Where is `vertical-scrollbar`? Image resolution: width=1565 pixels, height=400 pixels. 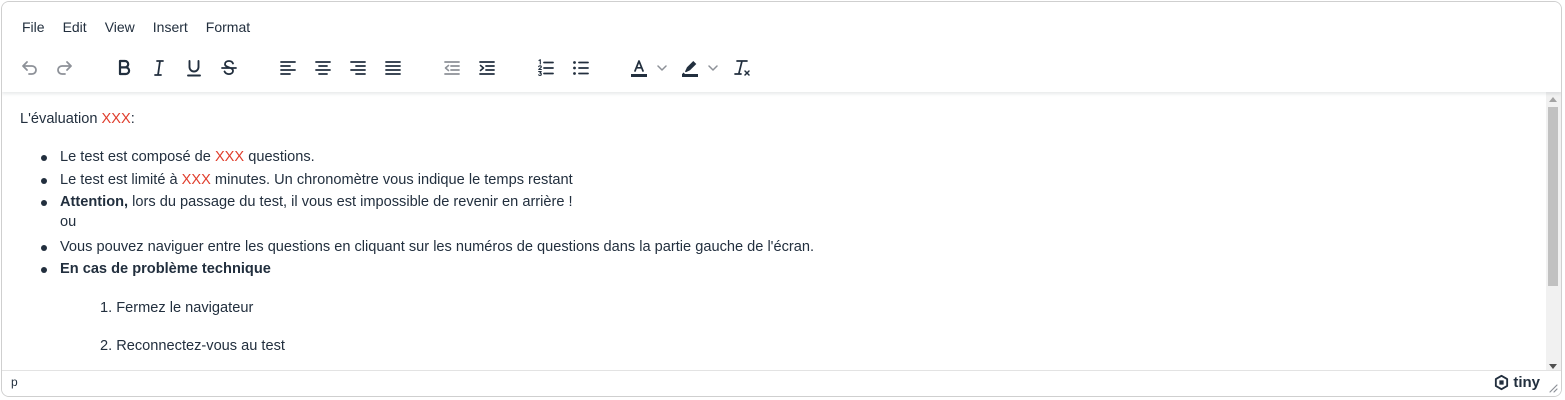 vertical-scrollbar is located at coordinates (1553, 233).